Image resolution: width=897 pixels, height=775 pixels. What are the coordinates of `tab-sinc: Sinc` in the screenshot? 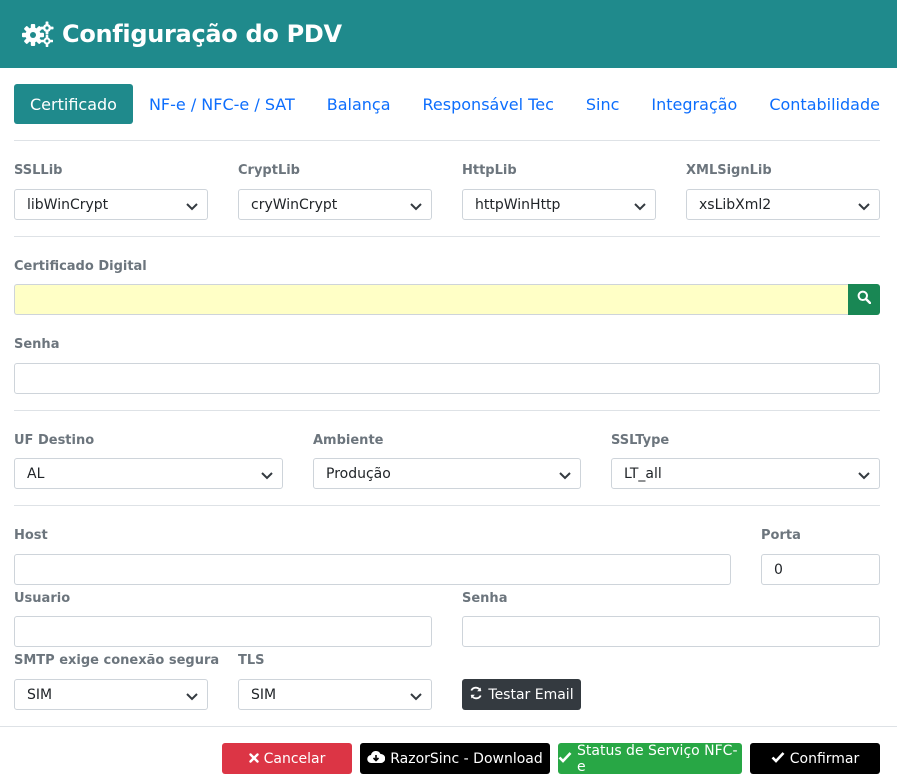 It's located at (603, 104).